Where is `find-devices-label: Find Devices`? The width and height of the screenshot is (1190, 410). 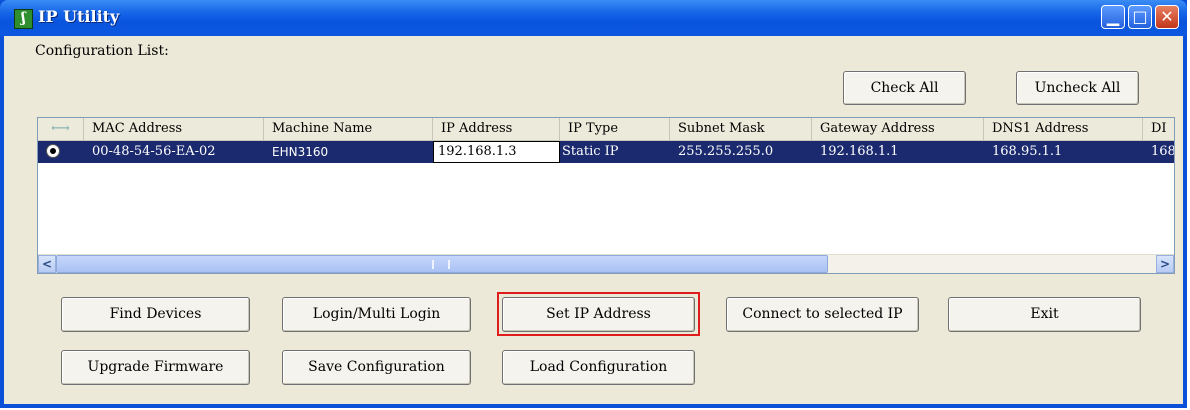
find-devices-label: Find Devices is located at coordinates (155, 314).